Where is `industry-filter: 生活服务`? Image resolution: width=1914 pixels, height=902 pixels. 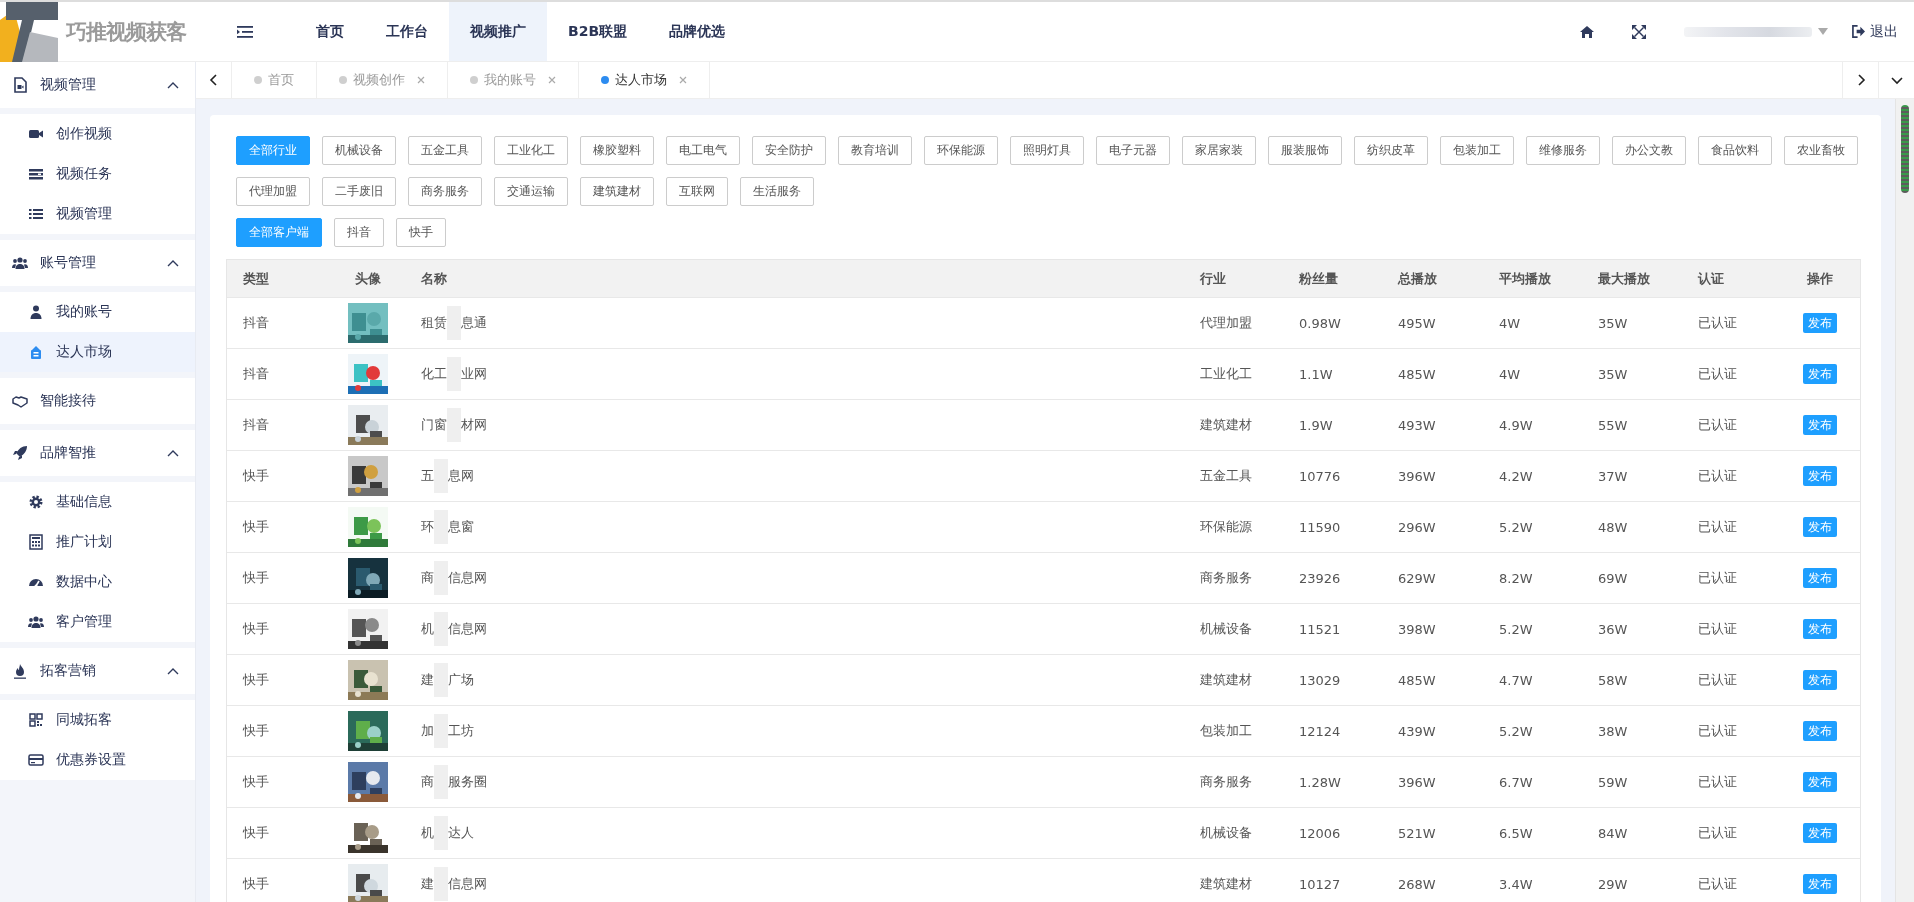
industry-filter: 生活服务 is located at coordinates (777, 191).